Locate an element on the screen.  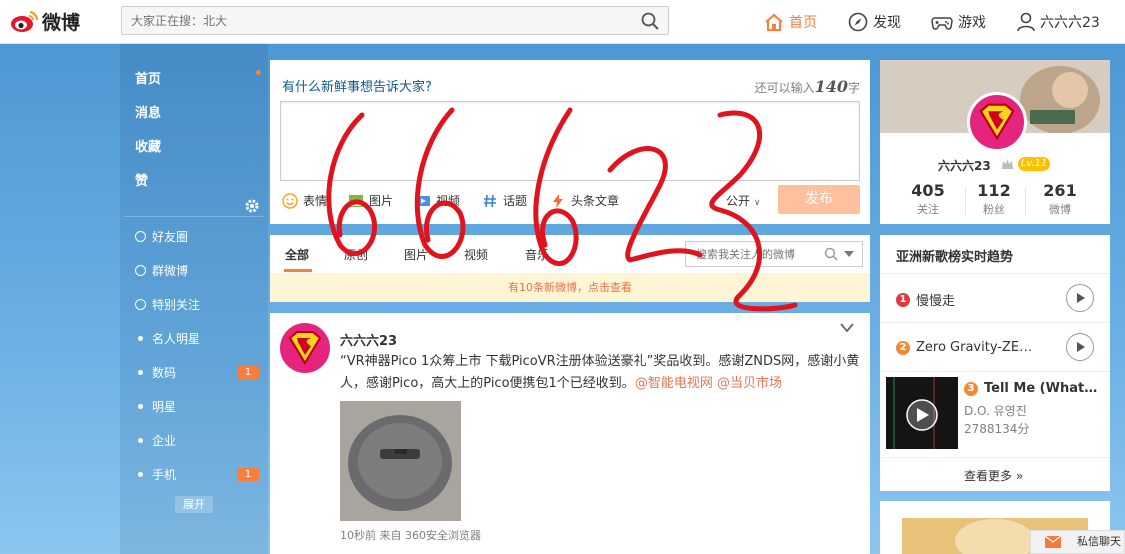
song-item-1: 1 慢慢走 is located at coordinates (925, 299).